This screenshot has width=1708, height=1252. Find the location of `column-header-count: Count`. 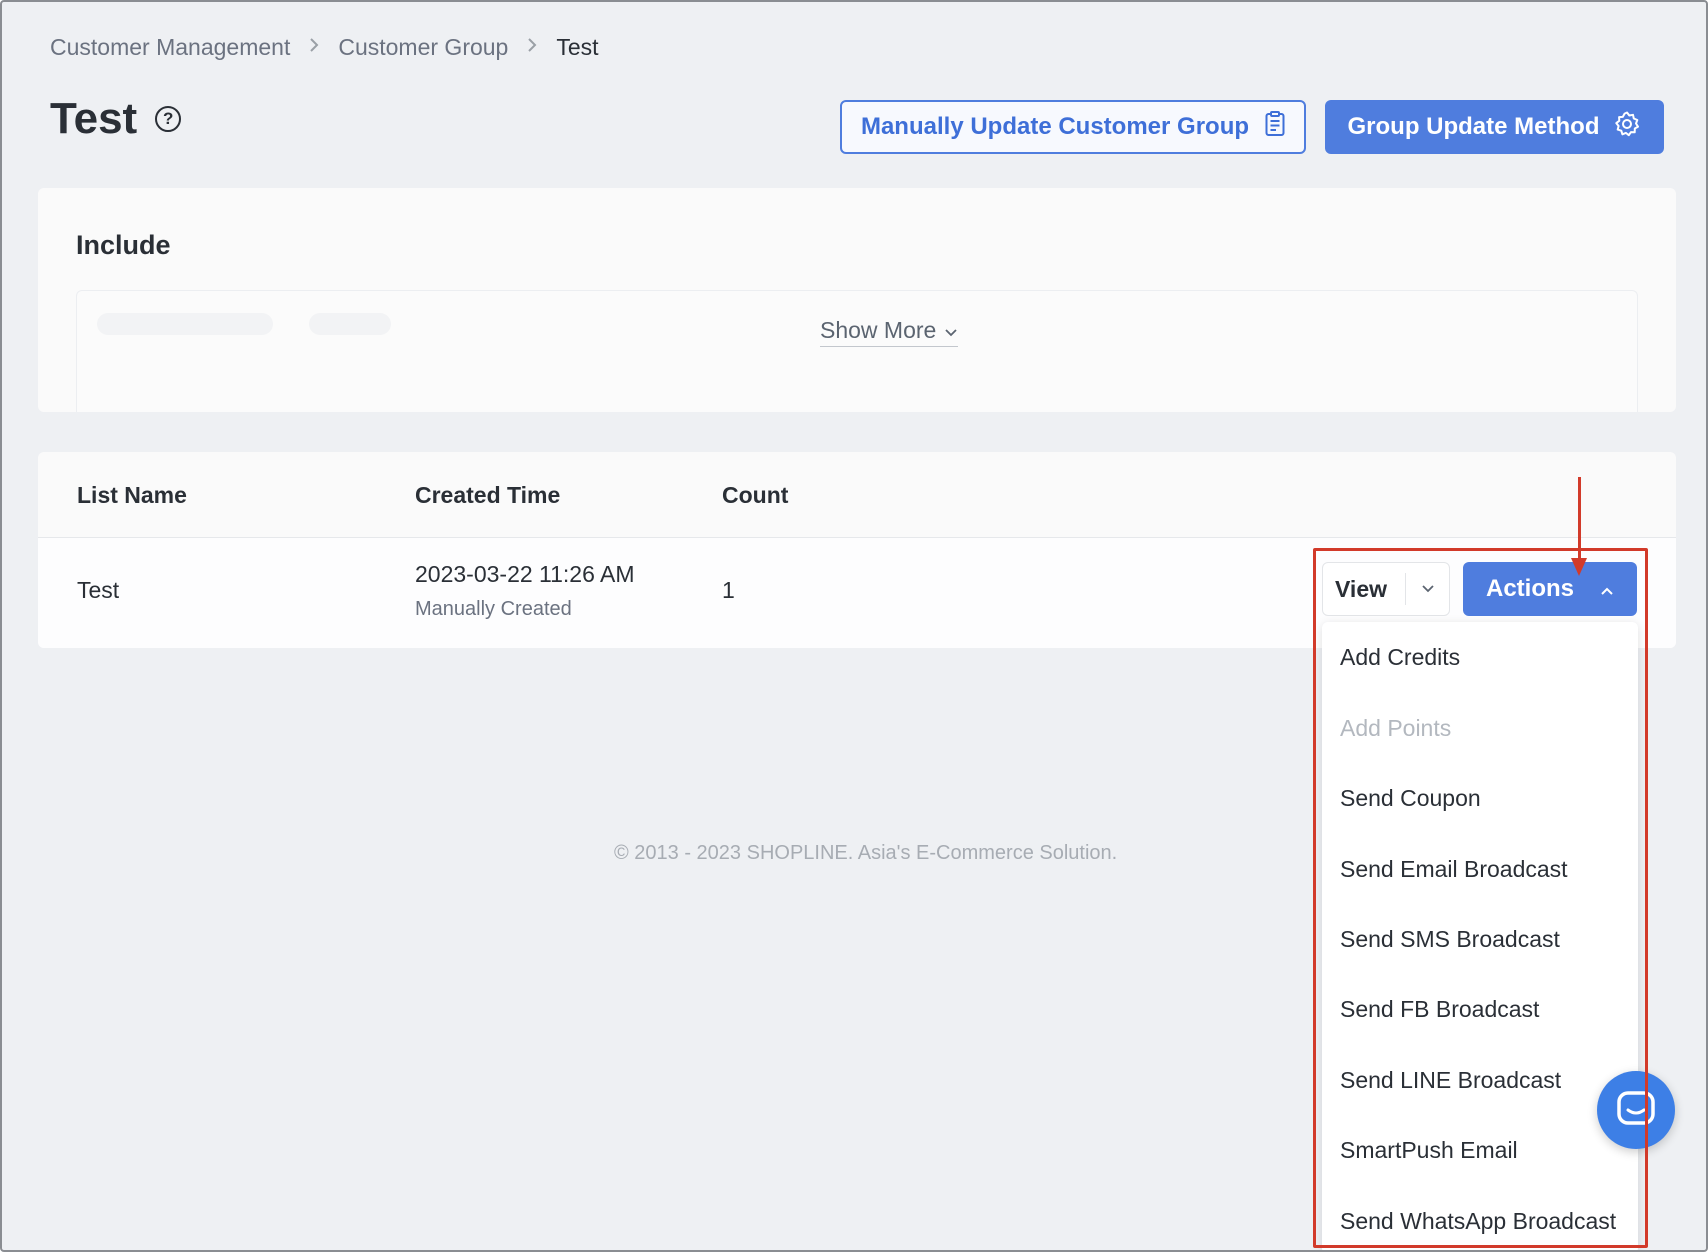

column-header-count: Count is located at coordinates (755, 495).